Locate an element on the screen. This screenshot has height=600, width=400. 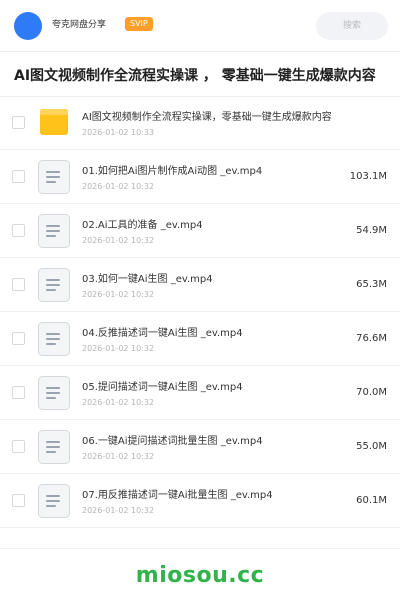
watermark: miosou.cc is located at coordinates (200, 575).